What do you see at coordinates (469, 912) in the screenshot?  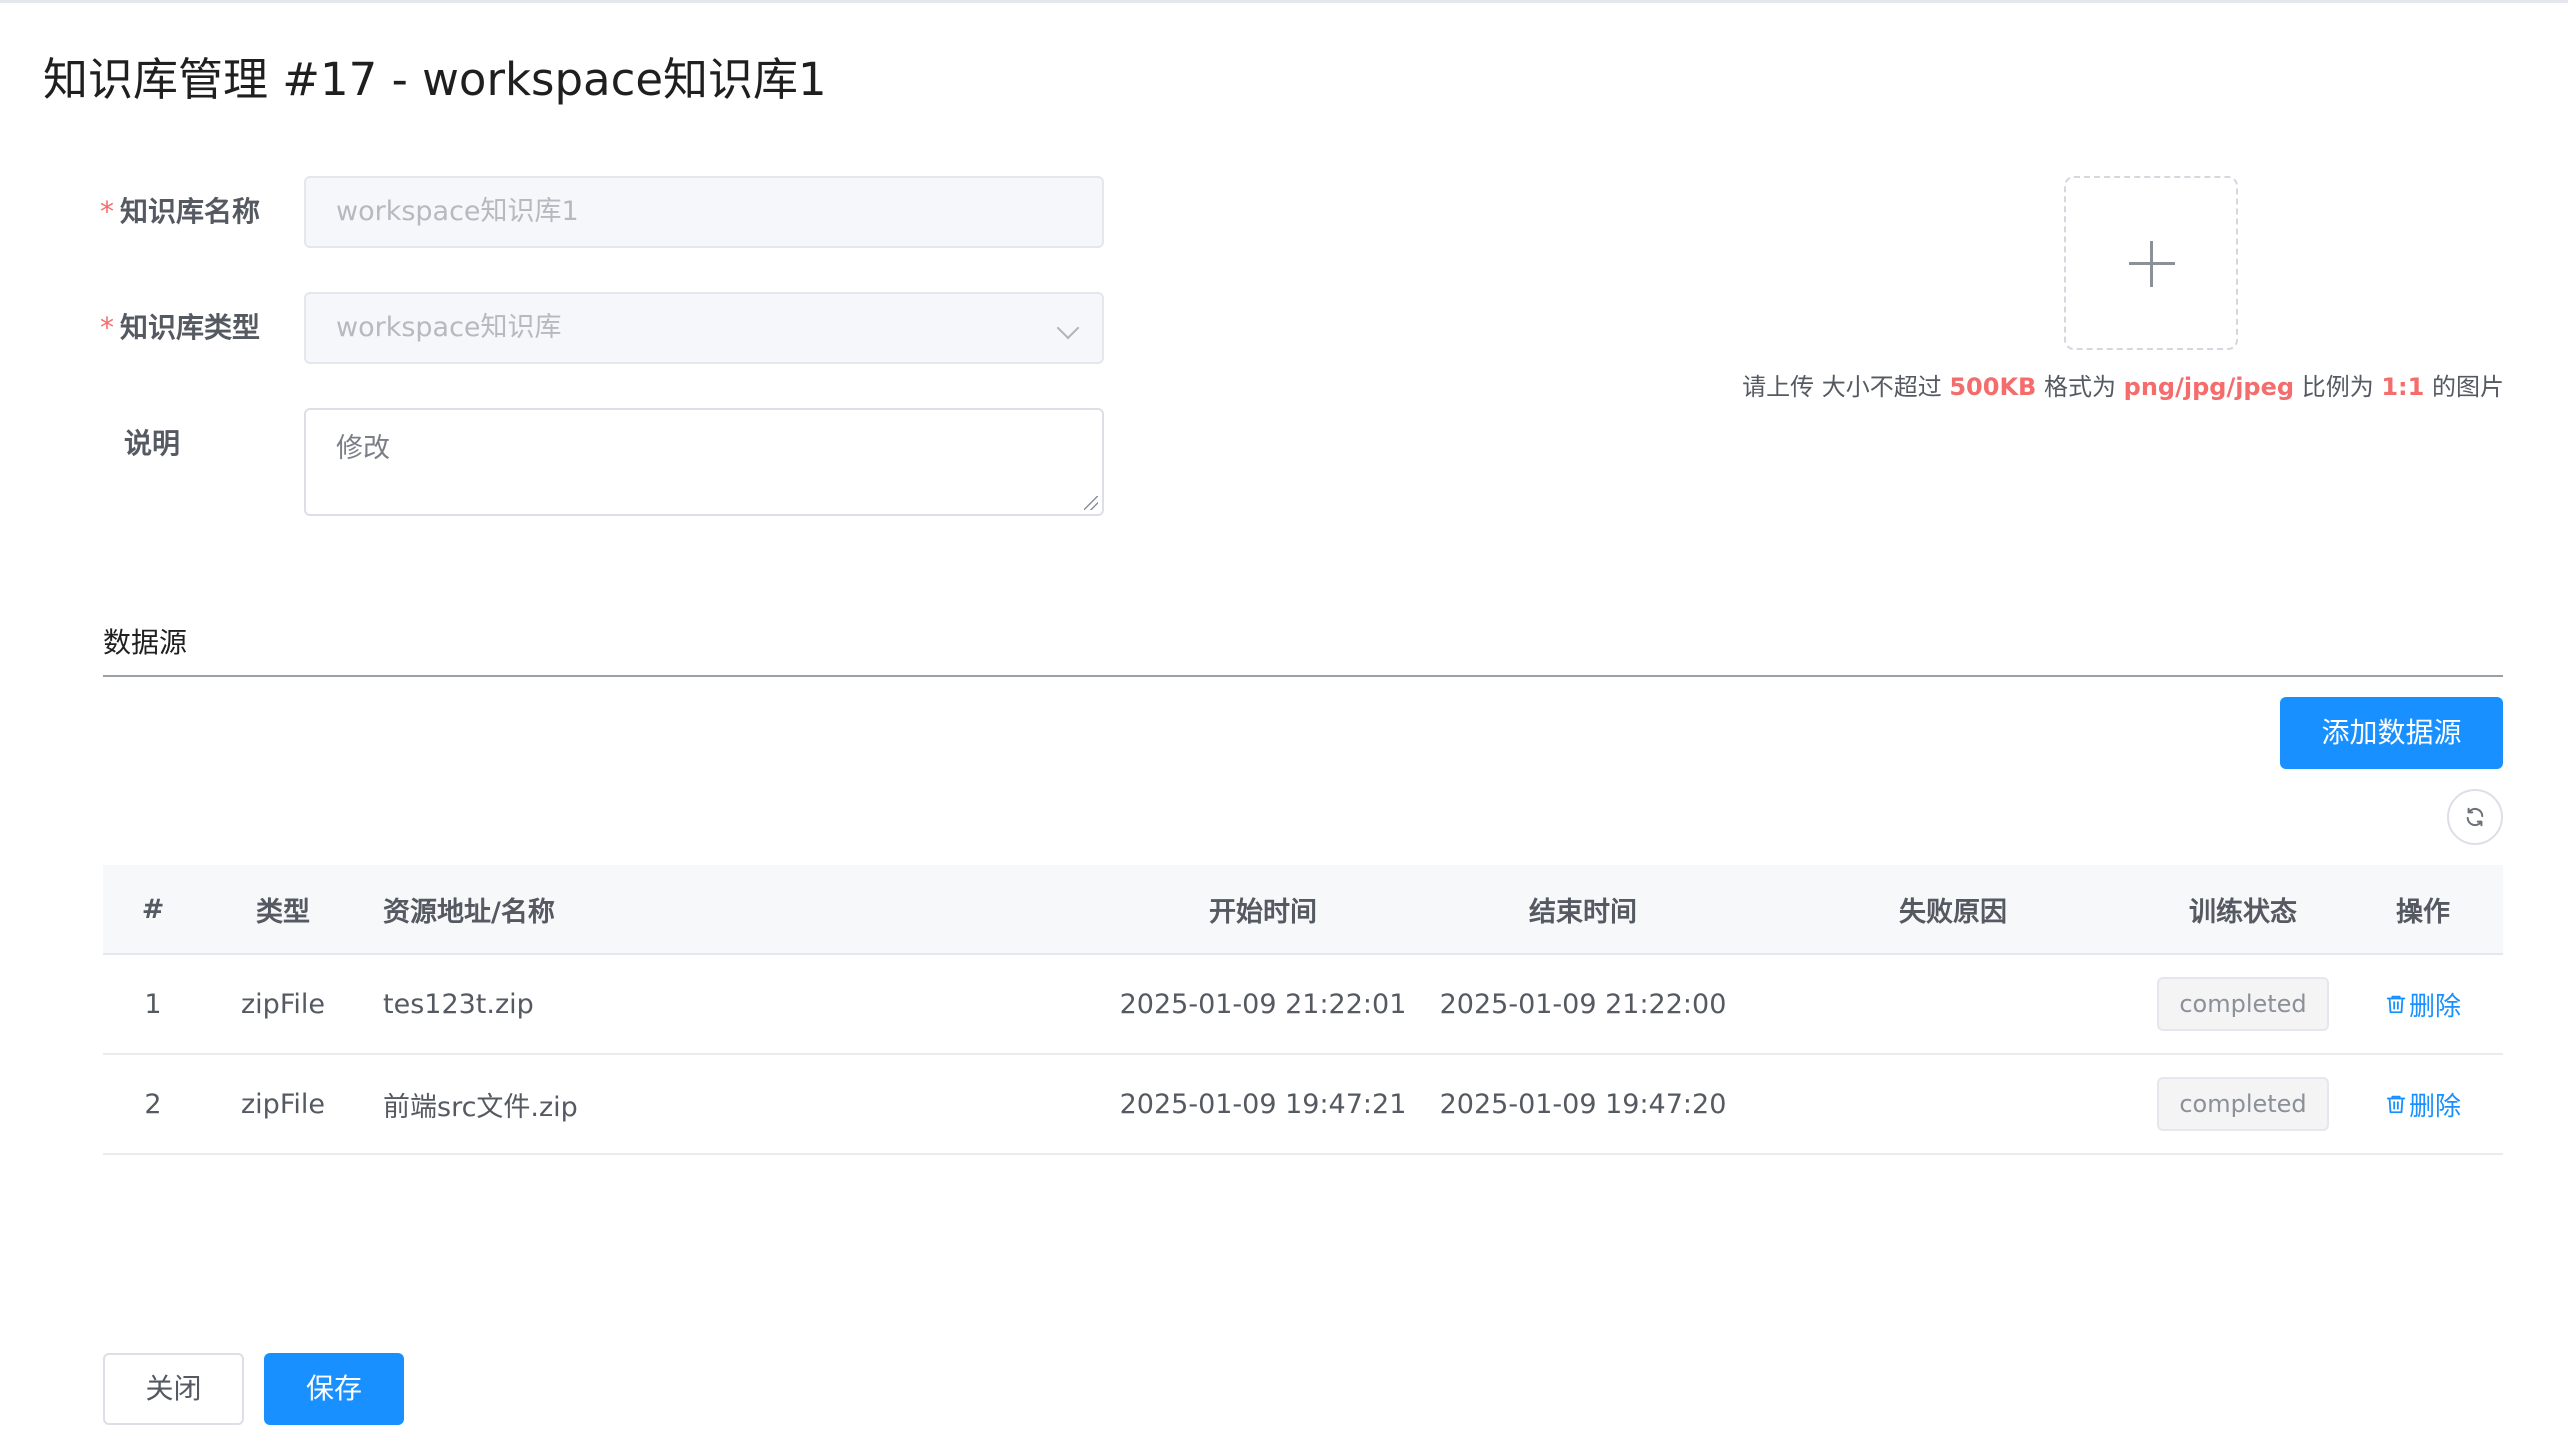 I see `column-source: 资源地址/名称` at bounding box center [469, 912].